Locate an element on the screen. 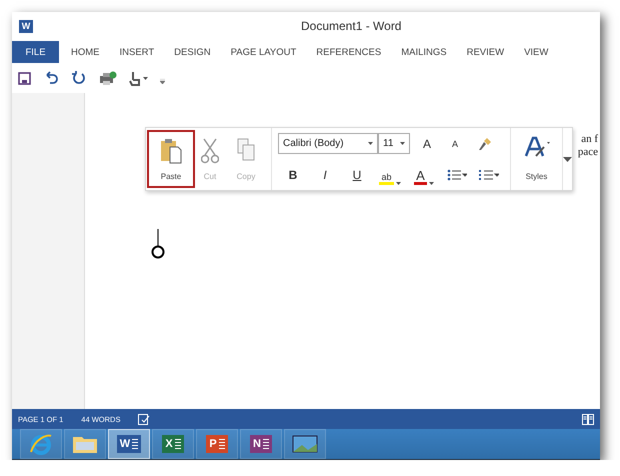 The height and width of the screenshot is (476, 620). folder-icon is located at coordinates (85, 444).